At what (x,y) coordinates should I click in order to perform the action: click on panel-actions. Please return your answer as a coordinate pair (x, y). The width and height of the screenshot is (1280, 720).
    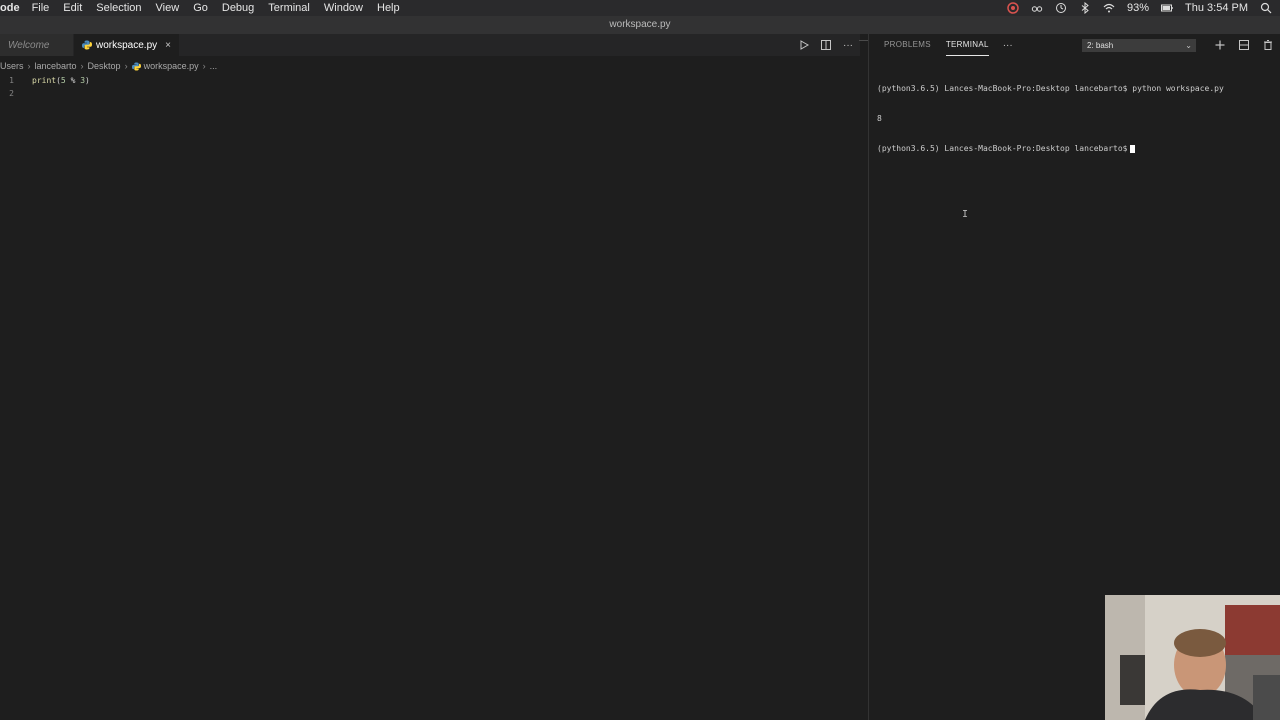
    Looking at the image, I should click on (1244, 45).